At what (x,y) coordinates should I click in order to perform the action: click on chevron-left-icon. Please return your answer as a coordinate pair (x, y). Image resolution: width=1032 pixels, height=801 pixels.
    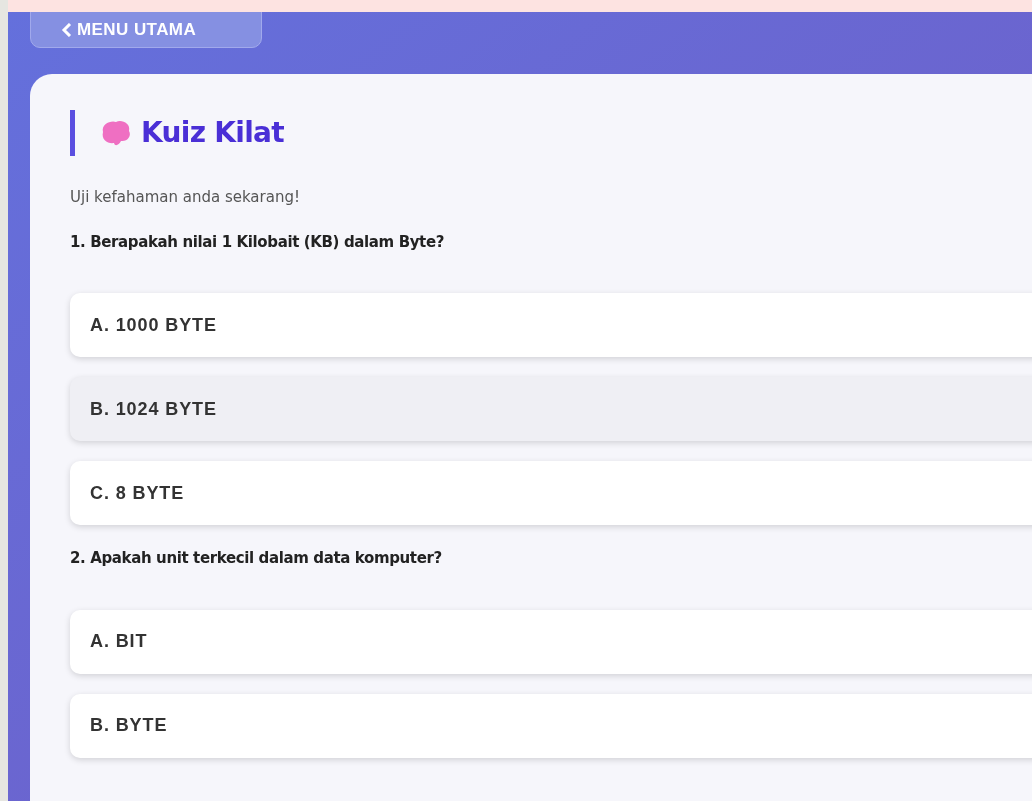
    Looking at the image, I should click on (67, 30).